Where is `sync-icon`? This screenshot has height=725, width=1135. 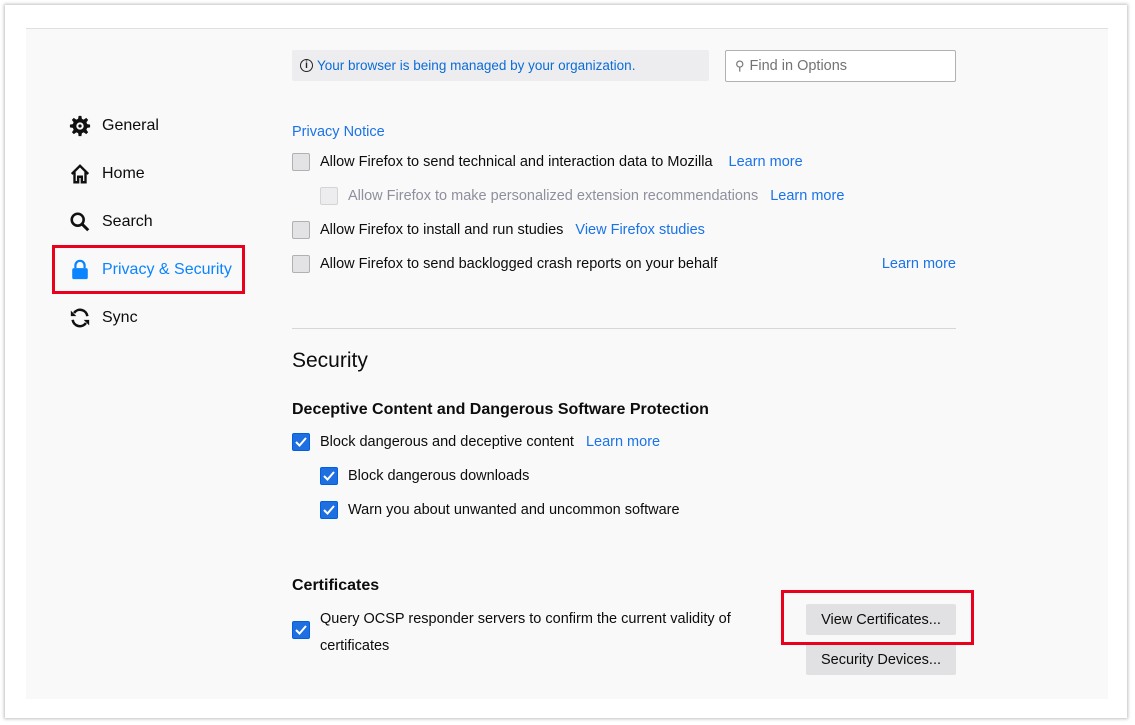 sync-icon is located at coordinates (80, 318).